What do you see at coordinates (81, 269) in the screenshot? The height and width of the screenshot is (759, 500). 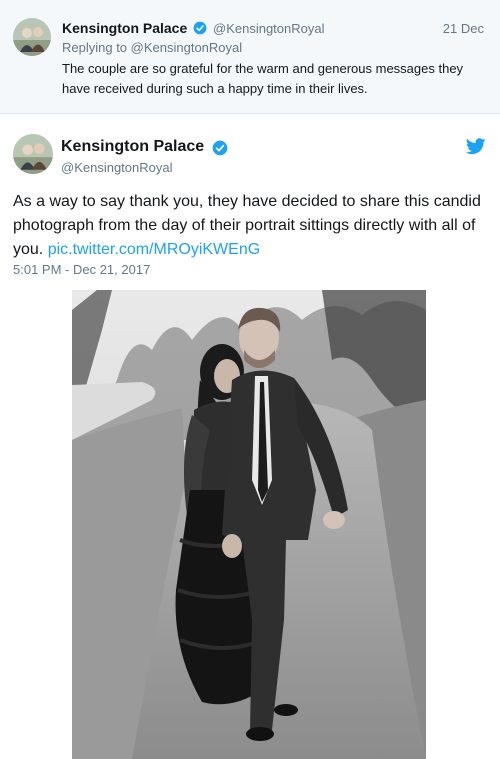 I see `tweet-timestamp: 5:01 PM - Dec 21, 2017` at bounding box center [81, 269].